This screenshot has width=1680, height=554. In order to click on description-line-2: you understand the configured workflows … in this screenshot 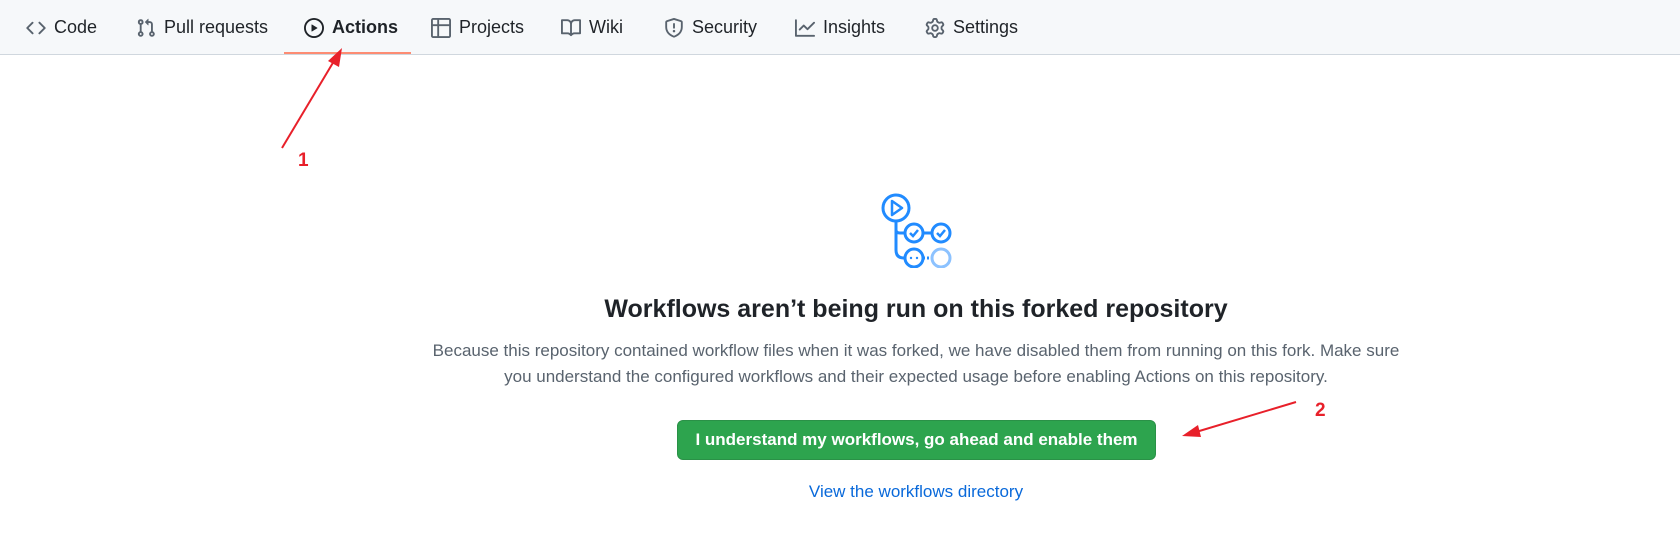, I will do `click(916, 376)`.